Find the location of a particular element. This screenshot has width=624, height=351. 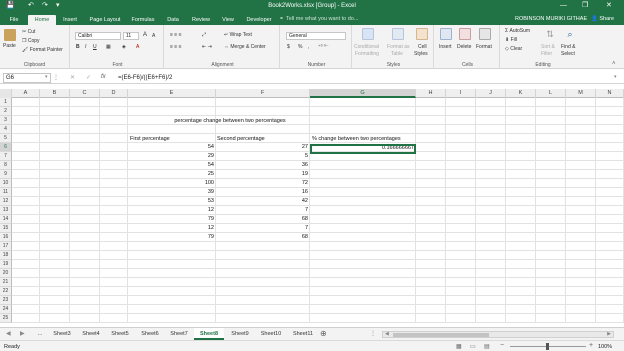

horizontal-scrollbar: ◀ ▶ is located at coordinates (498, 334).